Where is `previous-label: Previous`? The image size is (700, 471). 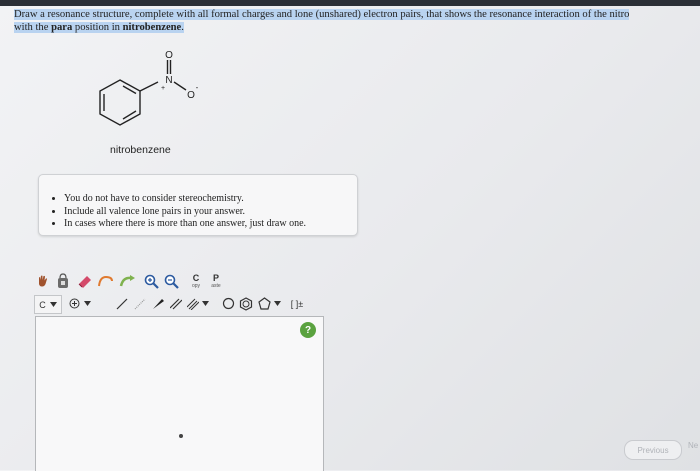
previous-label: Previous is located at coordinates (653, 450).